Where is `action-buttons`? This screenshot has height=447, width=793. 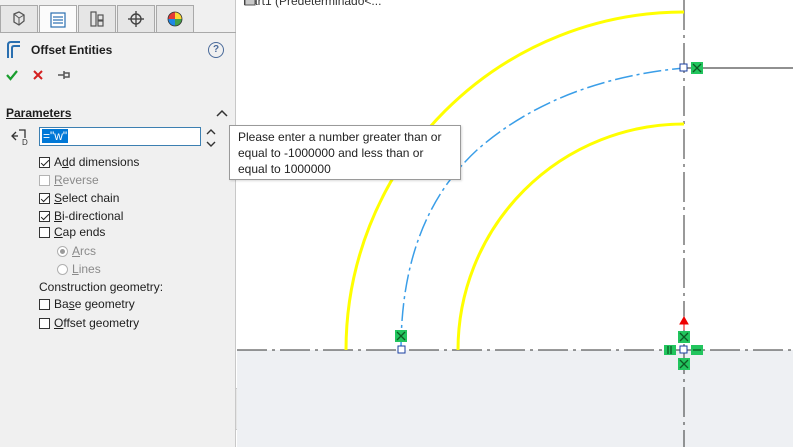
action-buttons is located at coordinates (38, 77).